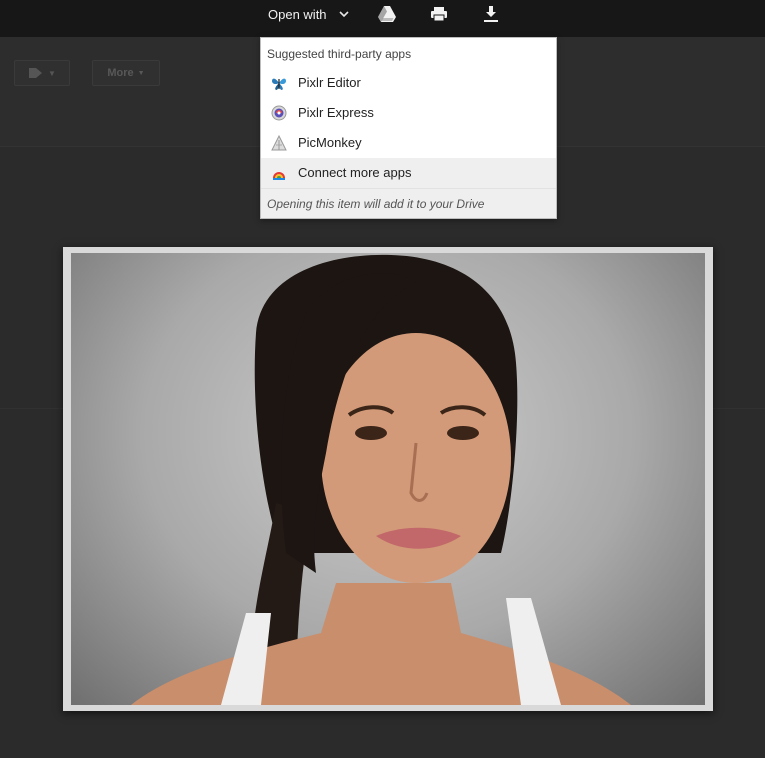 The height and width of the screenshot is (758, 765). Describe the element at coordinates (330, 142) in the screenshot. I see `menu-item-label: PicMonkey` at that location.